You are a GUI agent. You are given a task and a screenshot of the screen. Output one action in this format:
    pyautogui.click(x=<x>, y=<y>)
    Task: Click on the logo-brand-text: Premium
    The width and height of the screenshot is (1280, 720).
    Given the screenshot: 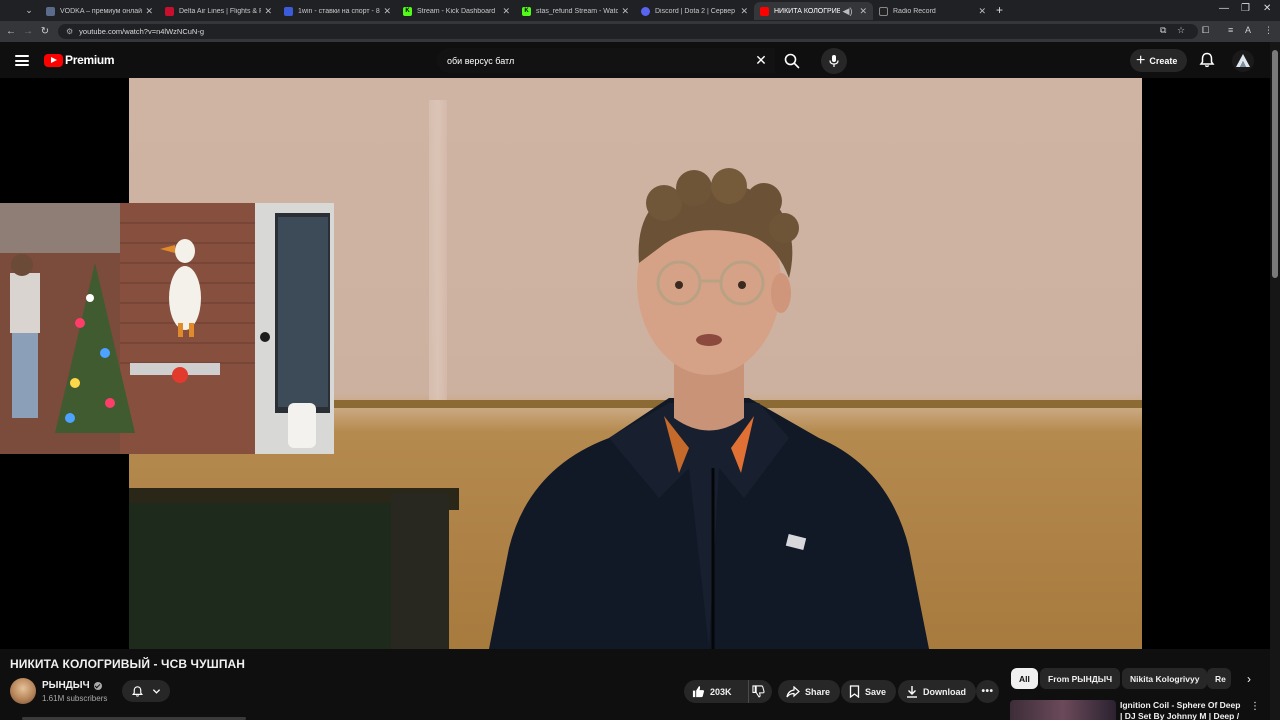 What is the action you would take?
    pyautogui.click(x=90, y=60)
    